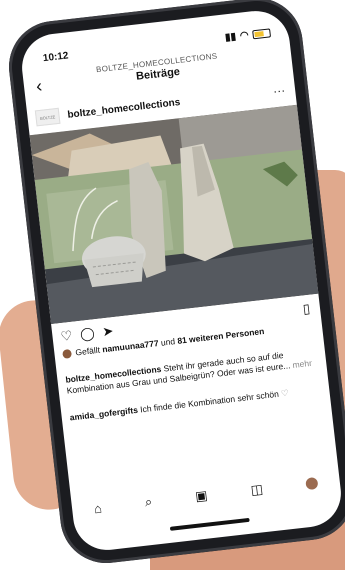 This screenshot has height=570, width=345. Describe the element at coordinates (148, 502) in the screenshot. I see `search-icon: ⌕` at that location.